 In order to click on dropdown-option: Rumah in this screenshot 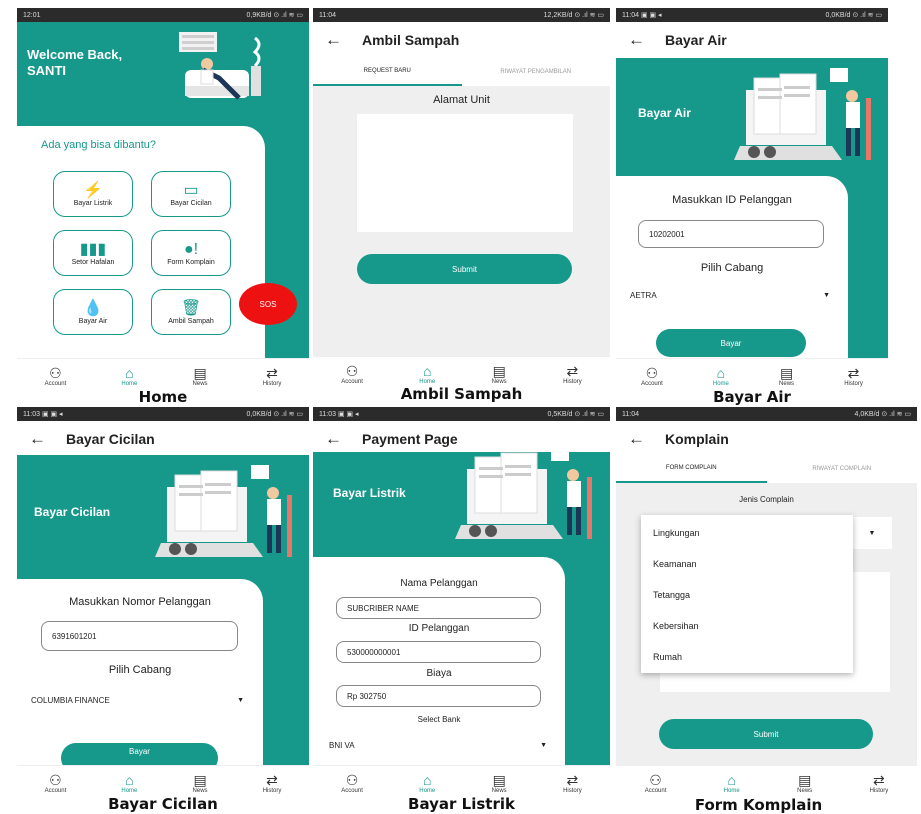, I will do `click(667, 657)`.